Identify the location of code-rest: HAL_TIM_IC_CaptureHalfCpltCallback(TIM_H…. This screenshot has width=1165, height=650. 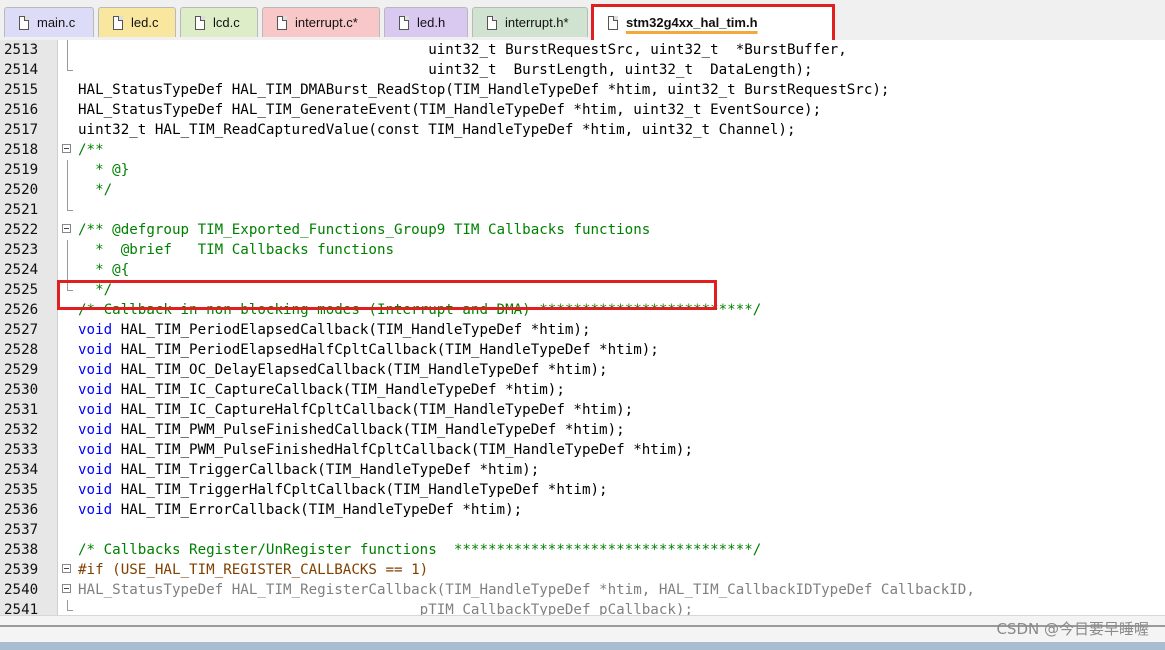
(373, 410).